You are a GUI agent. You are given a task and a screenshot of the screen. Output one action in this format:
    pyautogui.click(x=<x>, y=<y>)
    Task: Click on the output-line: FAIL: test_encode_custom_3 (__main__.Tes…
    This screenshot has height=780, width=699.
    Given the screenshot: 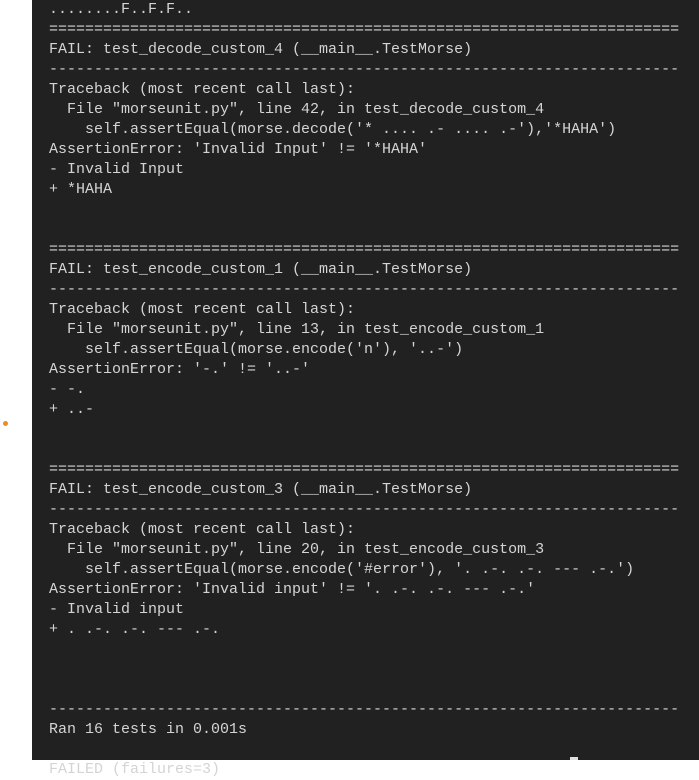 What is the action you would take?
    pyautogui.click(x=261, y=489)
    